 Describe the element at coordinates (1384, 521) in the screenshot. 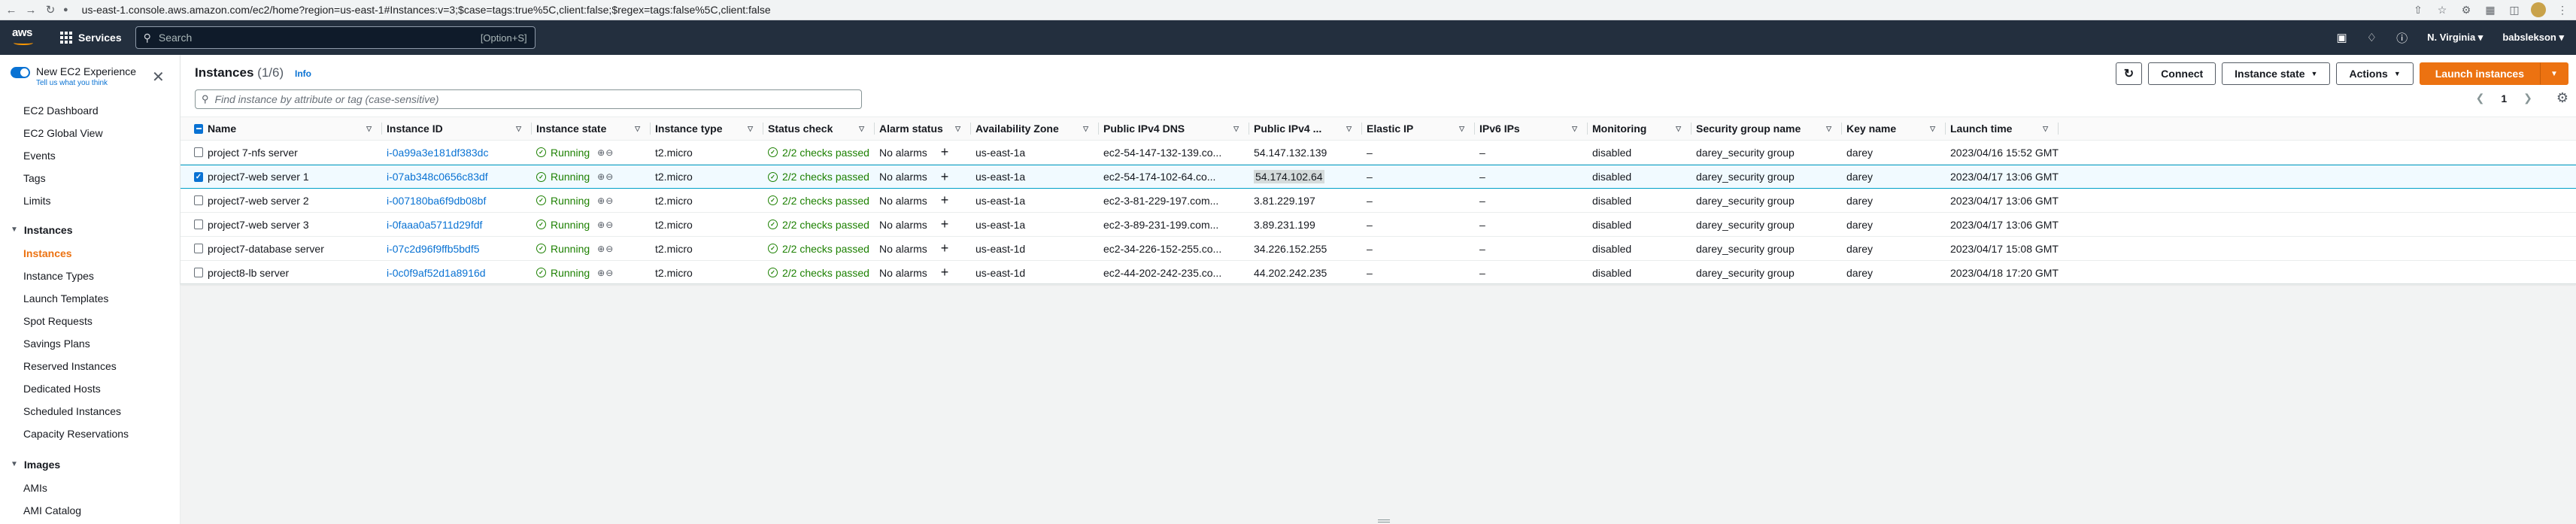

I see `split-panel-handle` at that location.